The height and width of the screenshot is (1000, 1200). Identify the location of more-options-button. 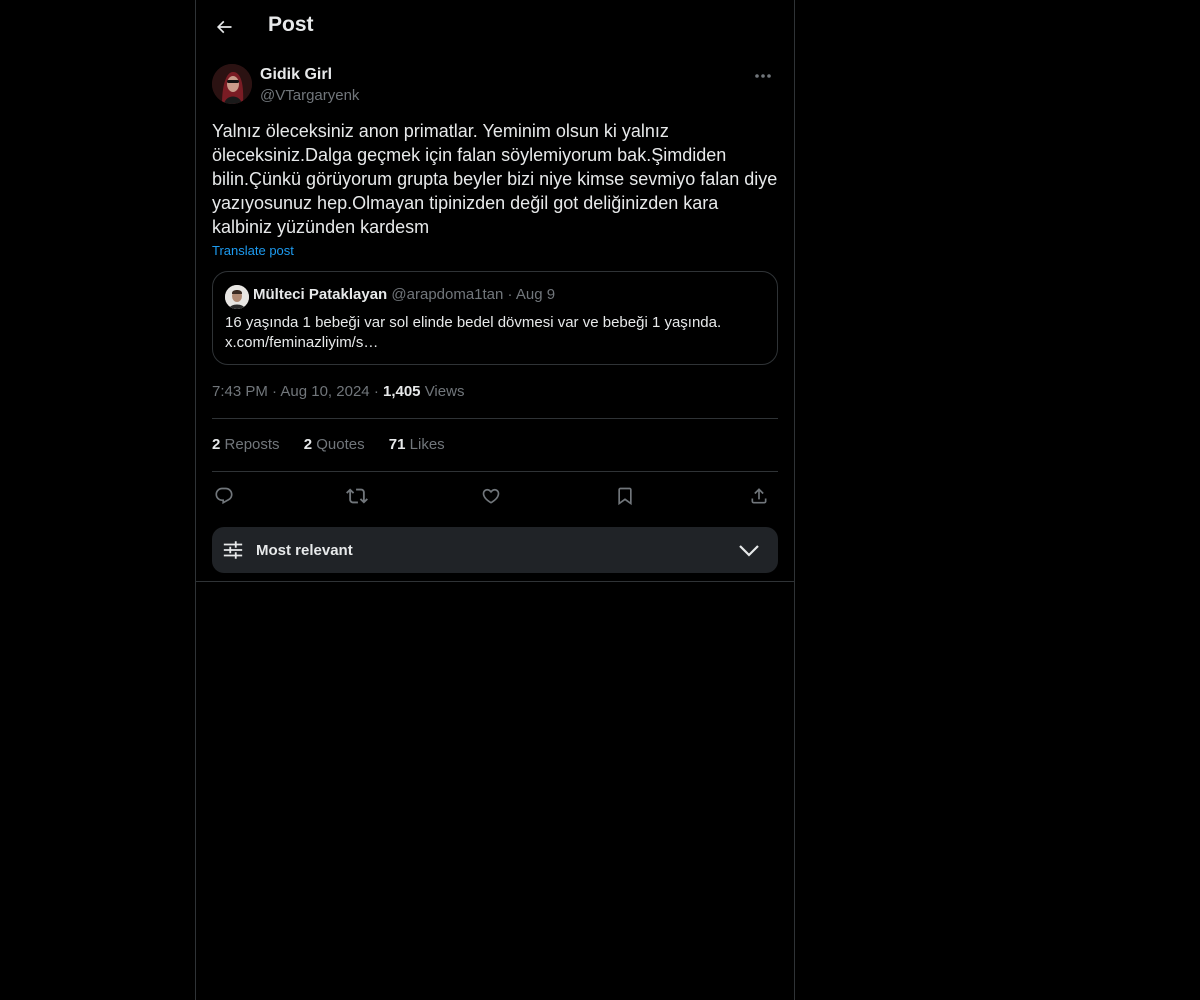
(763, 76).